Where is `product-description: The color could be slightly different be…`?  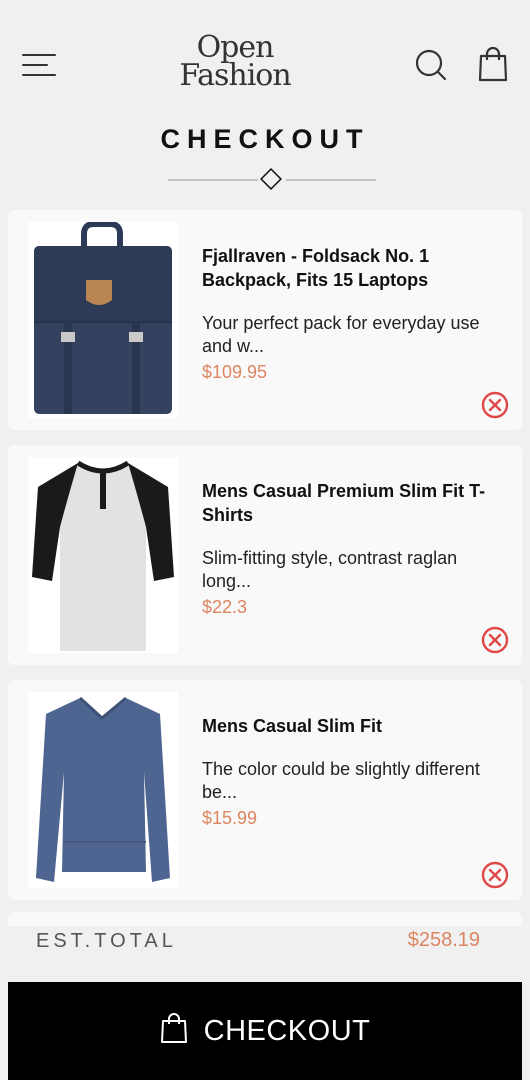 product-description: The color could be slightly different be… is located at coordinates (341, 780).